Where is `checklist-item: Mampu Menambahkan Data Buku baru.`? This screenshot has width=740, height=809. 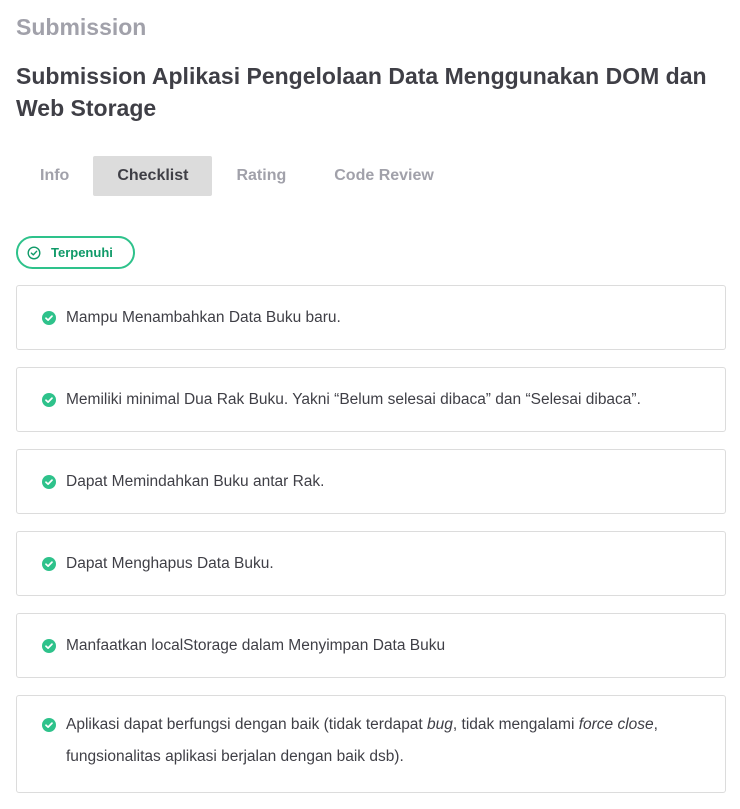 checklist-item: Mampu Menambahkan Data Buku baru. is located at coordinates (371, 317).